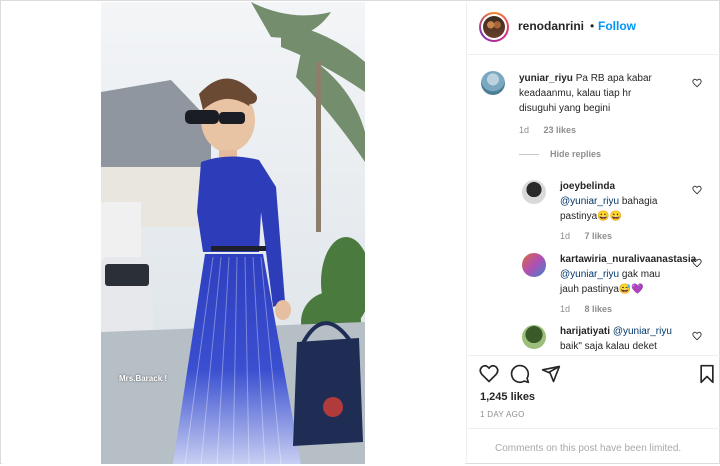  What do you see at coordinates (587, 186) in the screenshot?
I see `reply-username: joeybelinda` at bounding box center [587, 186].